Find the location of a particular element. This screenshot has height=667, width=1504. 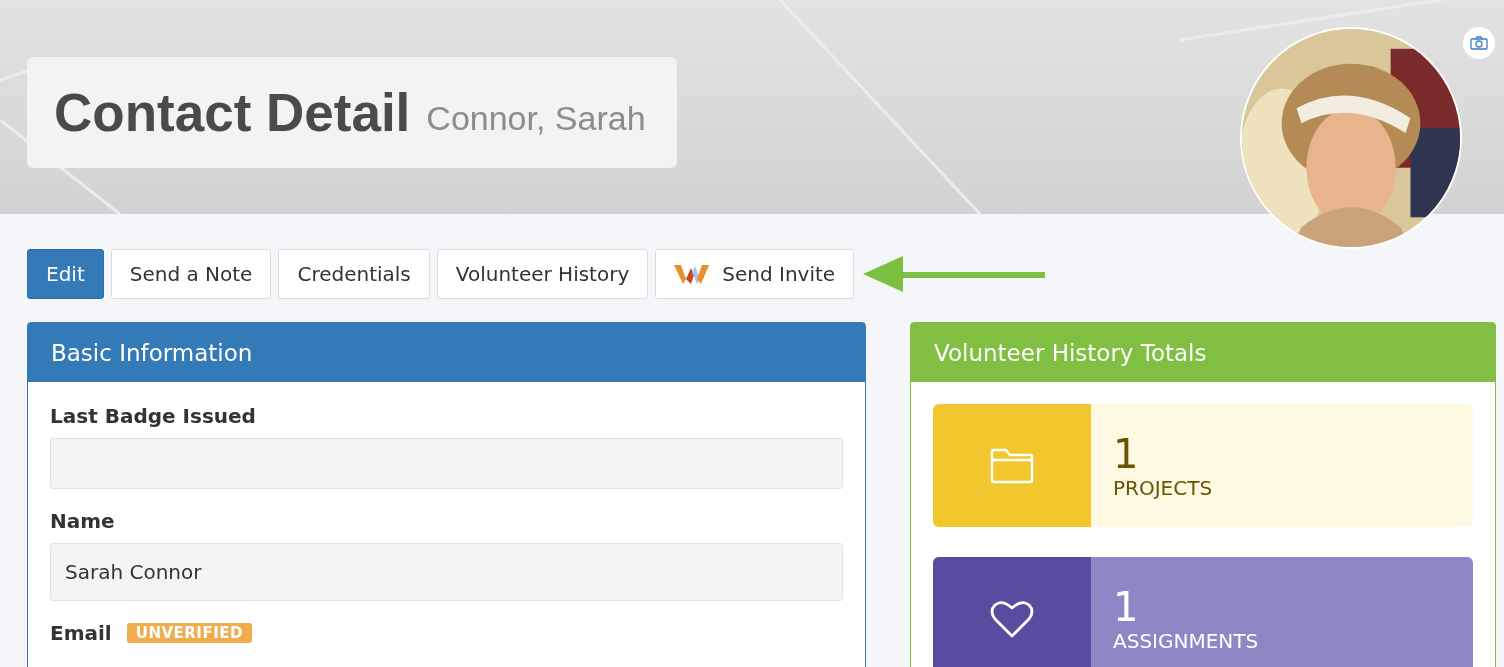

toolbar-button: Edit is located at coordinates (65, 274).